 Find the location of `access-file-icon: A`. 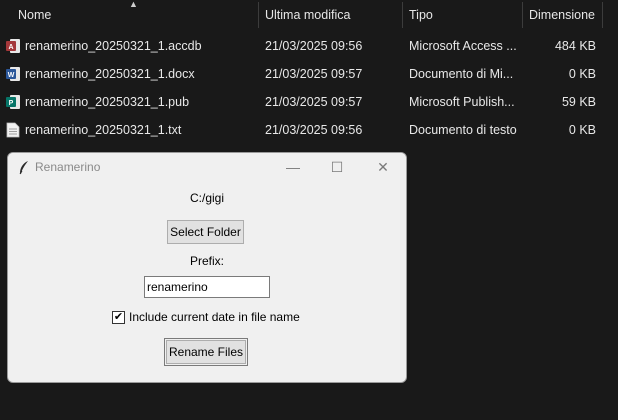

access-file-icon: A is located at coordinates (13, 46).